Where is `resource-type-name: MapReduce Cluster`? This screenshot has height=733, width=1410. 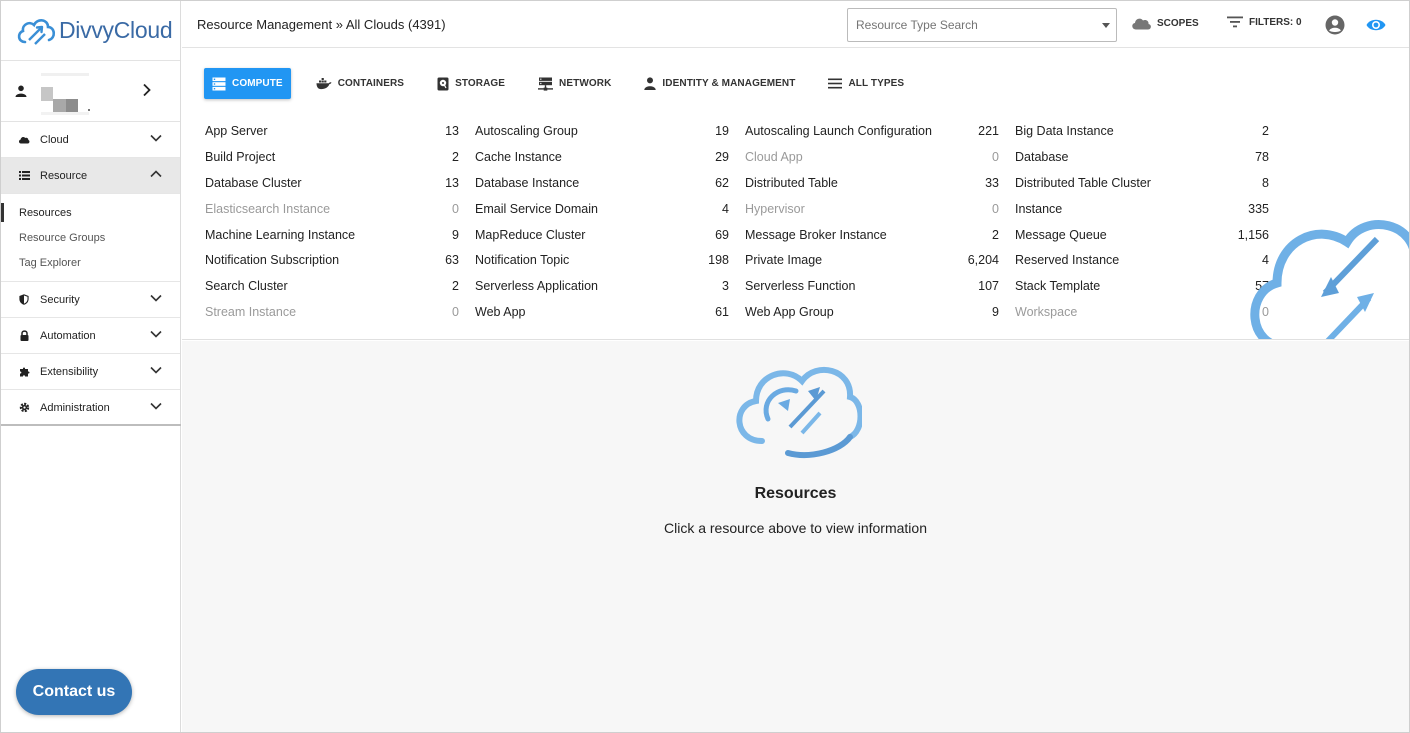 resource-type-name: MapReduce Cluster is located at coordinates (530, 234).